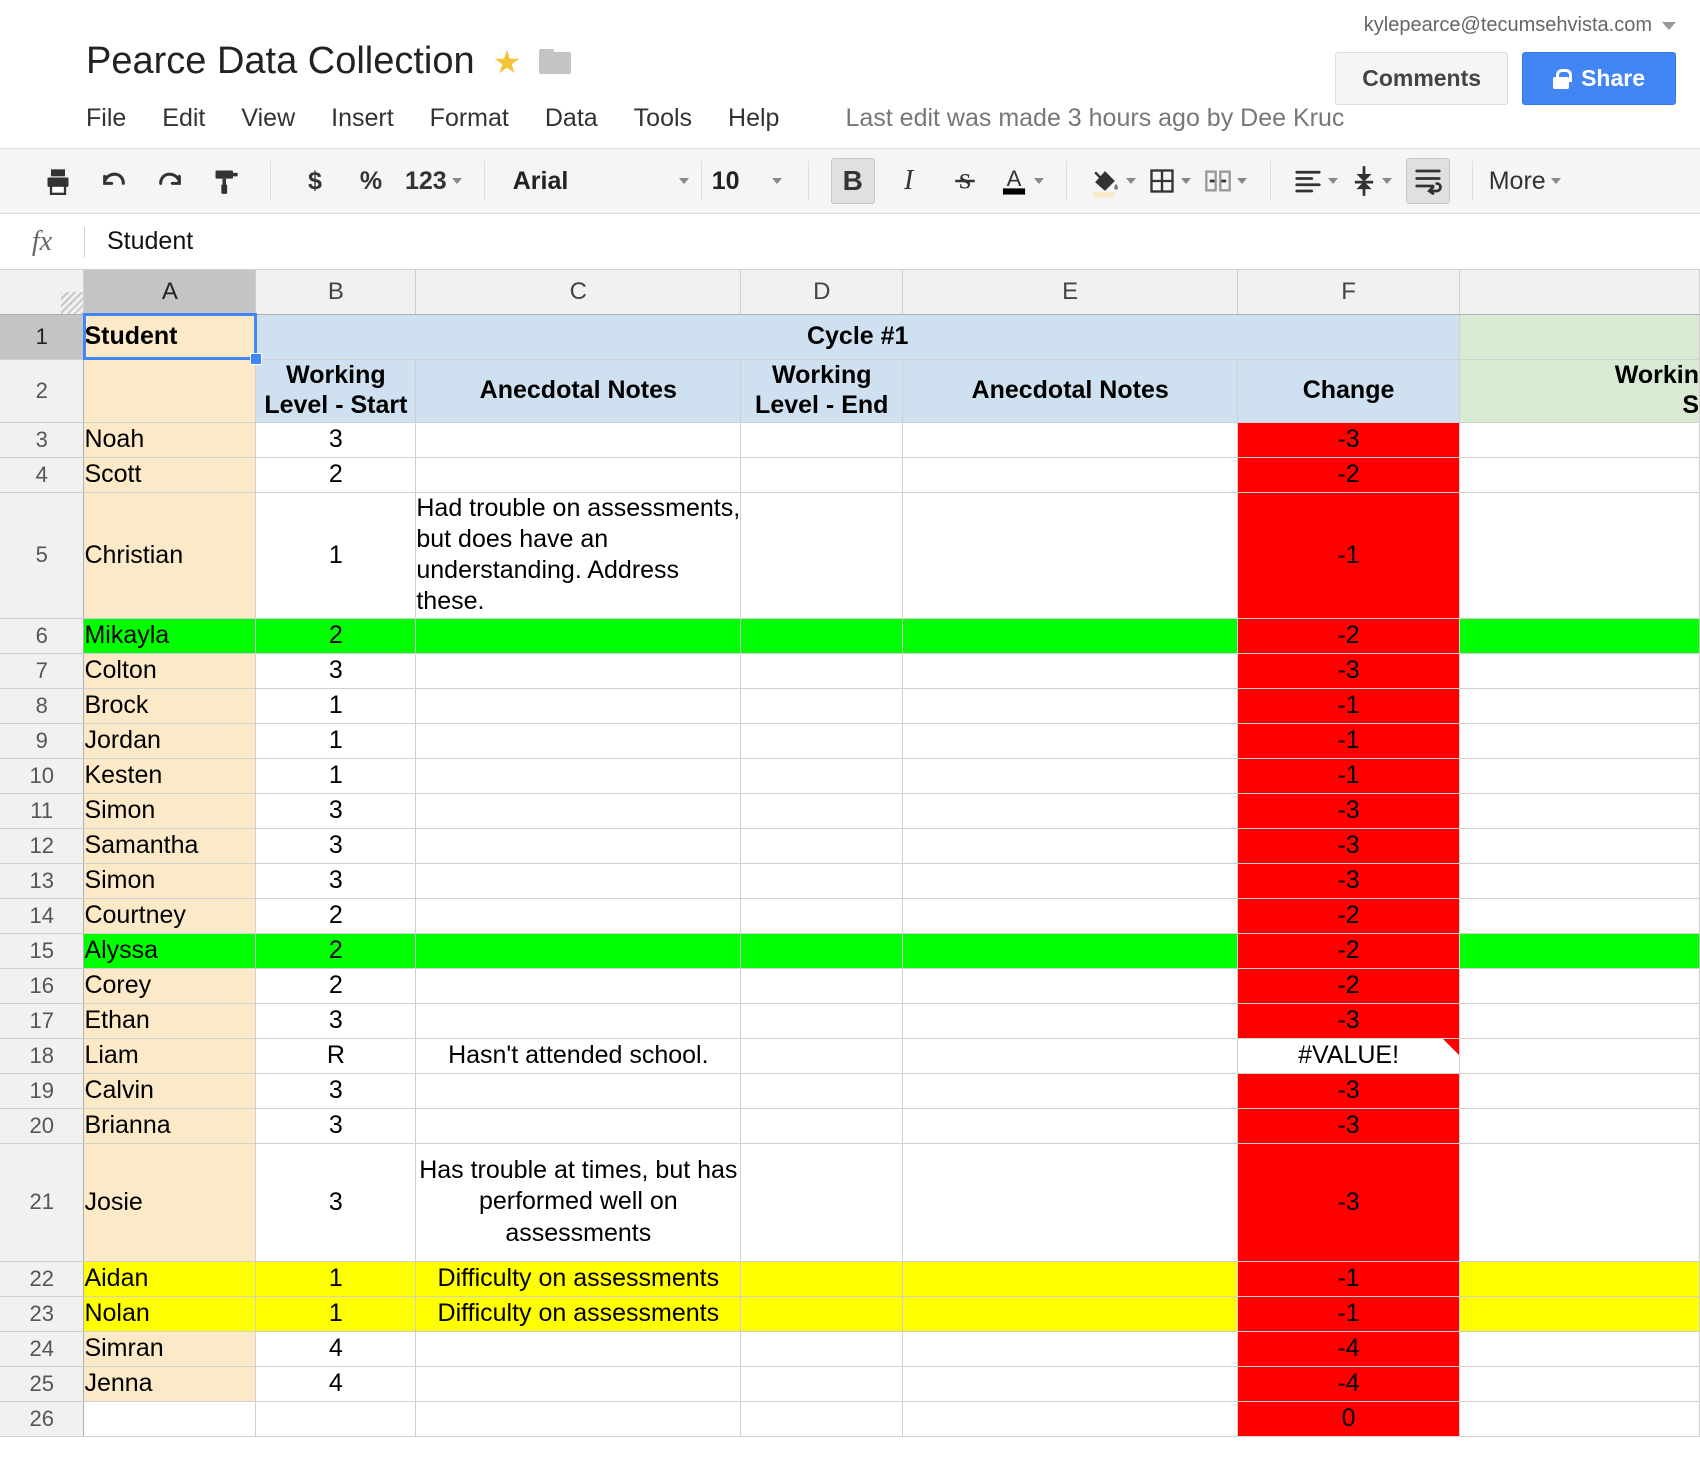 The width and height of the screenshot is (1700, 1462). What do you see at coordinates (578, 1279) in the screenshot?
I see `cell-anecdotal-notes-start: Difficulty on assessments` at bounding box center [578, 1279].